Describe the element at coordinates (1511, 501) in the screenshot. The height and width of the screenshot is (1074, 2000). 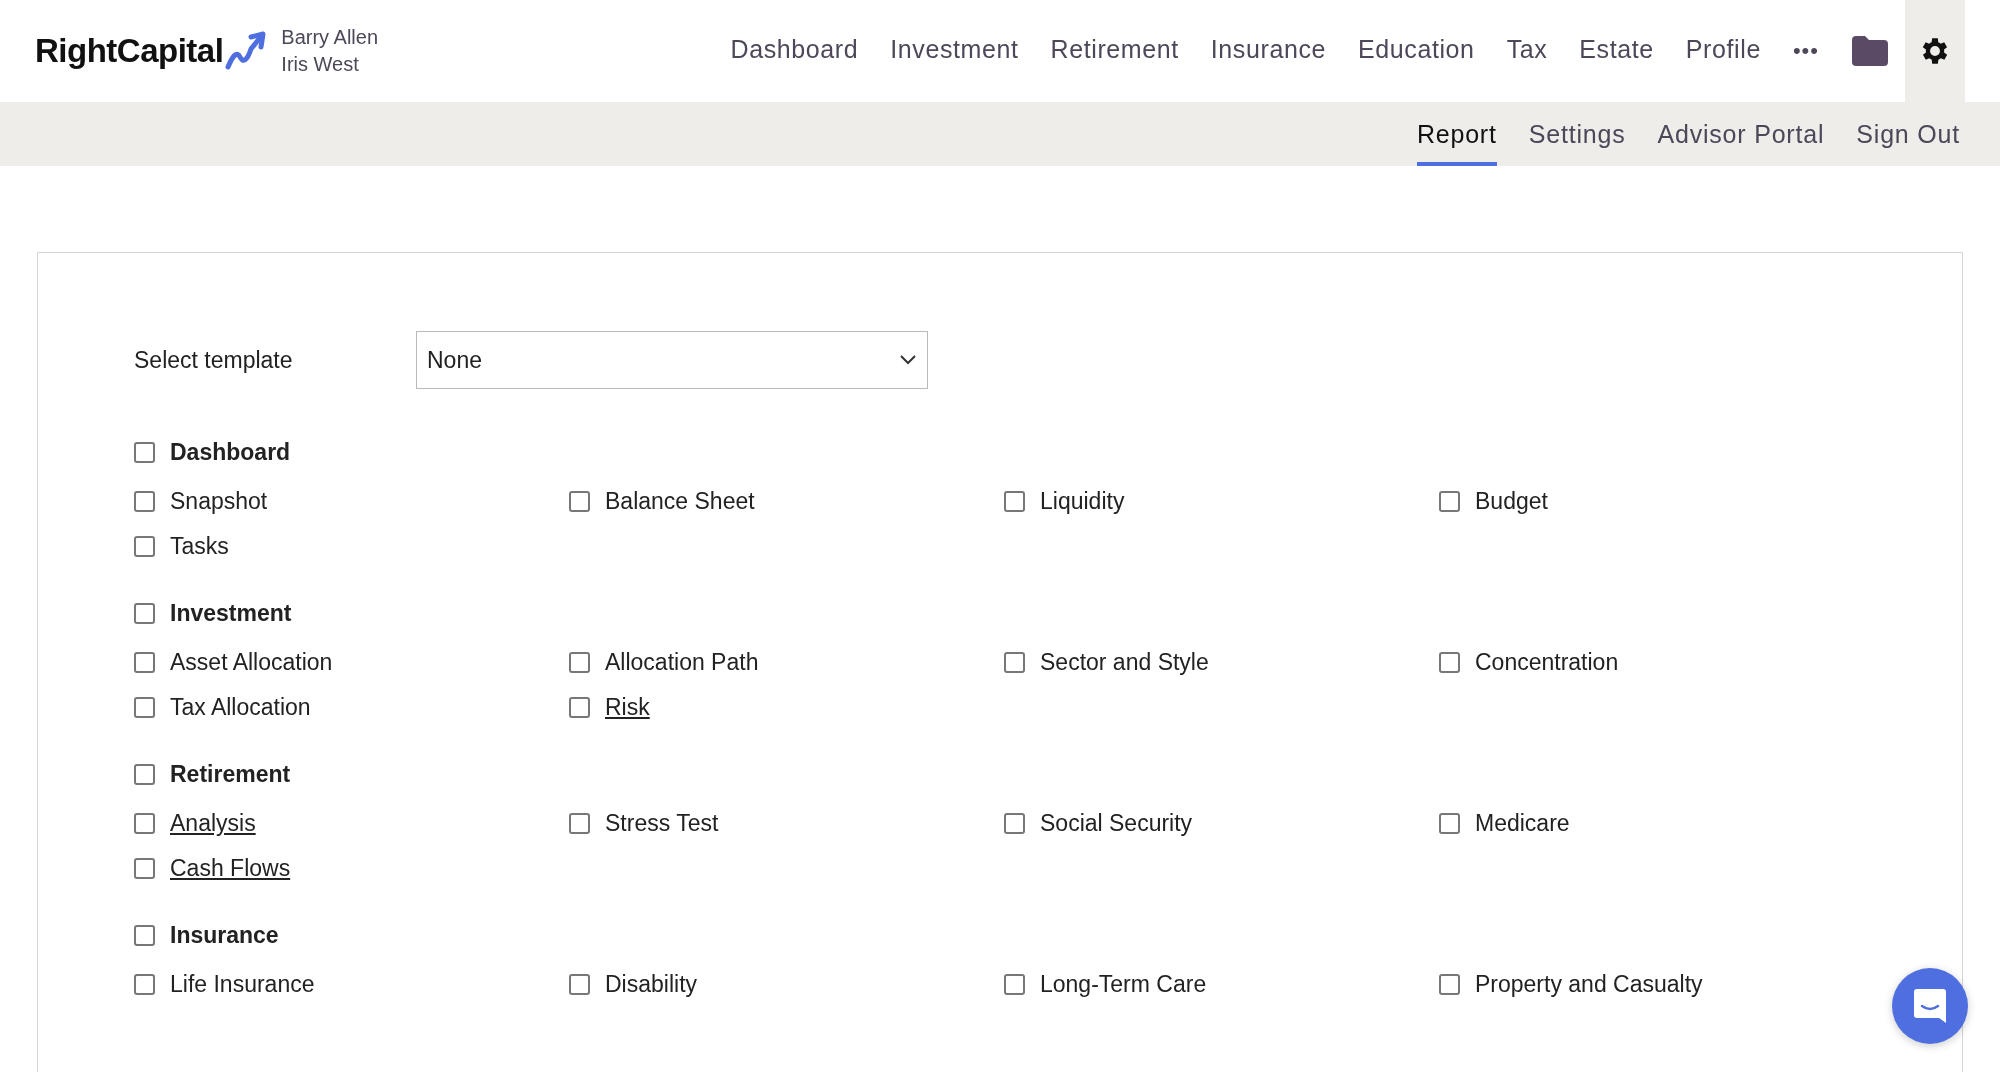
I see `report-label: Budget` at that location.